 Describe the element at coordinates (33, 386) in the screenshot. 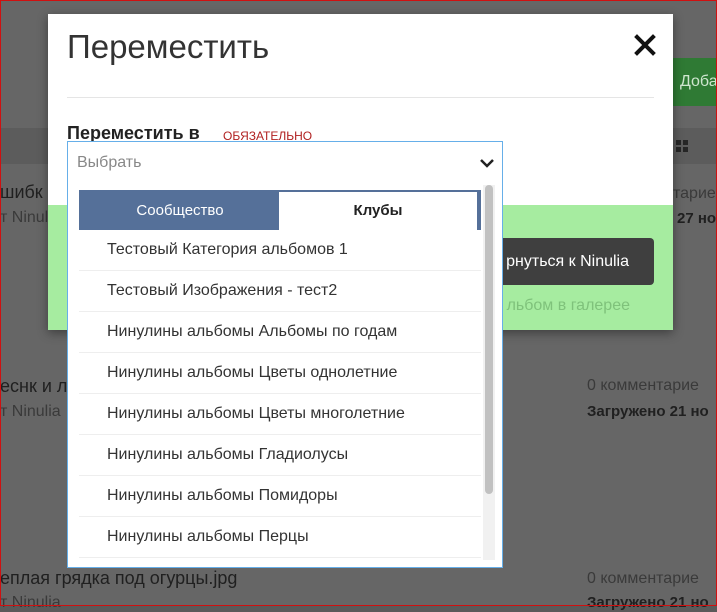

I see `bg-row-title: еснк и л` at that location.